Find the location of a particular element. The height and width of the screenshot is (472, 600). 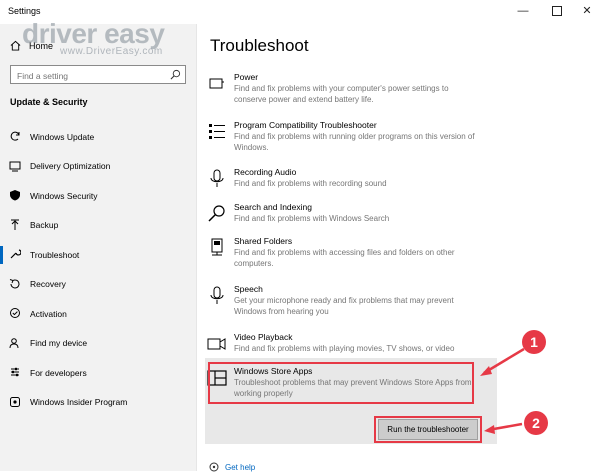

sidebar-item-windows-security: Windows Security is located at coordinates (98, 196).